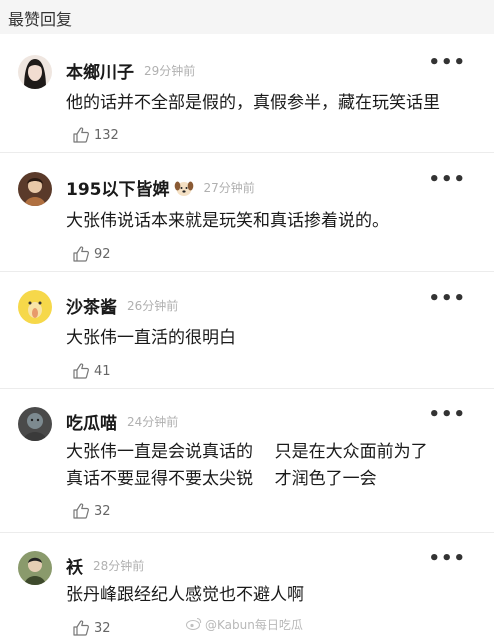  I want to click on comment-text: 大张伟一直活的很明白, so click(151, 338).